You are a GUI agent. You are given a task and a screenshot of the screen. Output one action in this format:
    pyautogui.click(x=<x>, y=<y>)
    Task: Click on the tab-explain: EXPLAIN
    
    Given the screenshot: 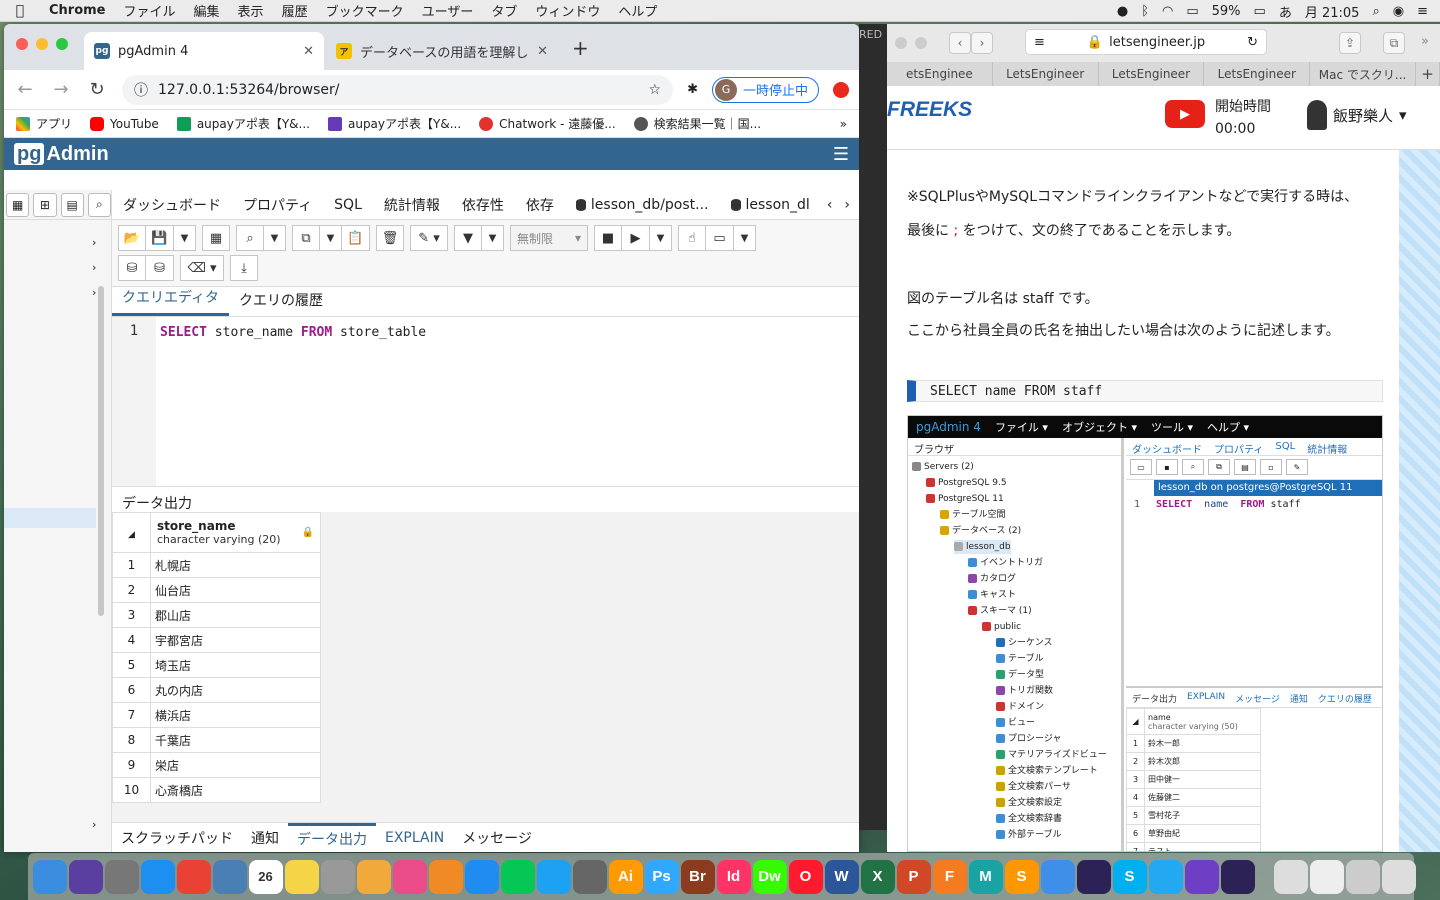 What is the action you would take?
    pyautogui.click(x=414, y=838)
    